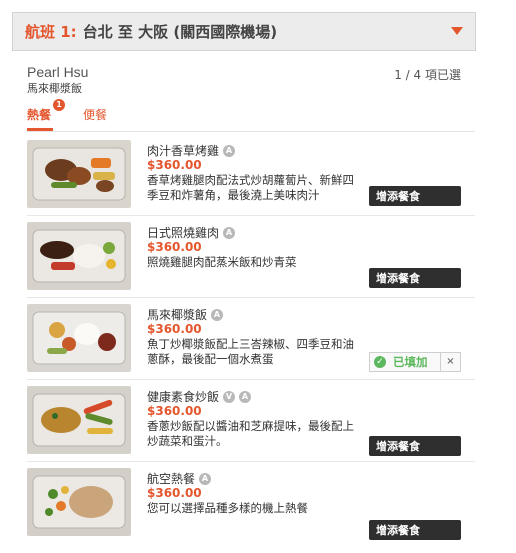 The width and height of the screenshot is (516, 553). I want to click on meal-photo-roast-chicken, so click(79, 174).